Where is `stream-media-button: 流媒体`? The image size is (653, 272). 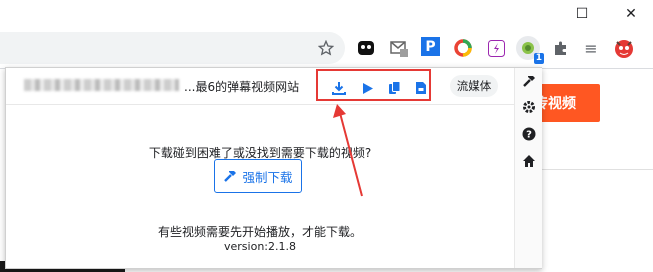
stream-media-button: 流媒体 is located at coordinates (474, 86).